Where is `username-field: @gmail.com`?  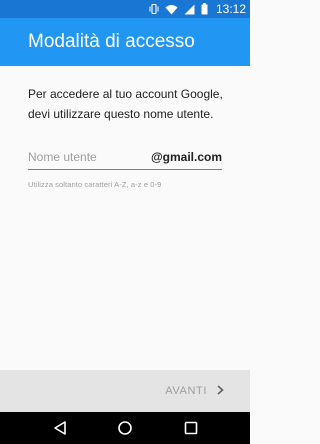 username-field: @gmail.com is located at coordinates (125, 158).